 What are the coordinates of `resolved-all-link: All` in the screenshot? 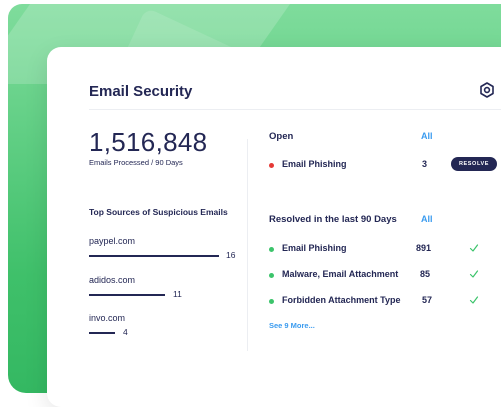 It's located at (427, 219).